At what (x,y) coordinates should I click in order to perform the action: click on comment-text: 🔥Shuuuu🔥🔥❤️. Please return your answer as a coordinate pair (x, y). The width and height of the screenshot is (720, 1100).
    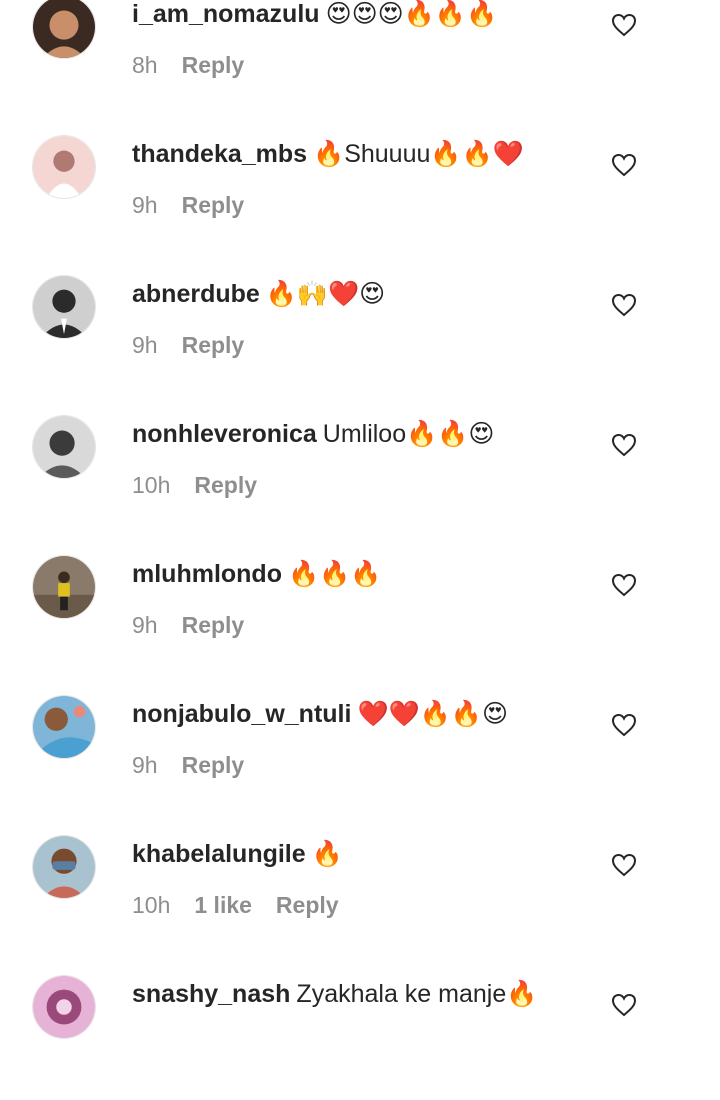
    Looking at the image, I should click on (418, 154).